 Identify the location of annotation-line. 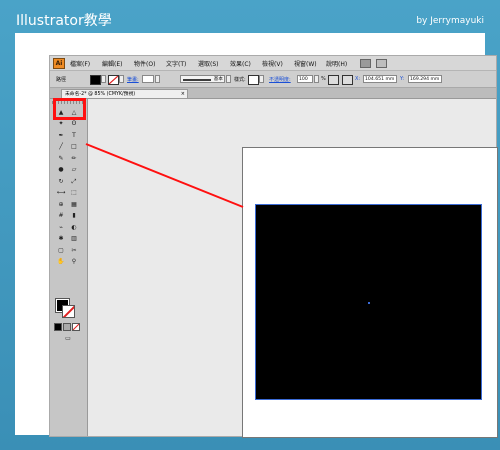
(164, 175).